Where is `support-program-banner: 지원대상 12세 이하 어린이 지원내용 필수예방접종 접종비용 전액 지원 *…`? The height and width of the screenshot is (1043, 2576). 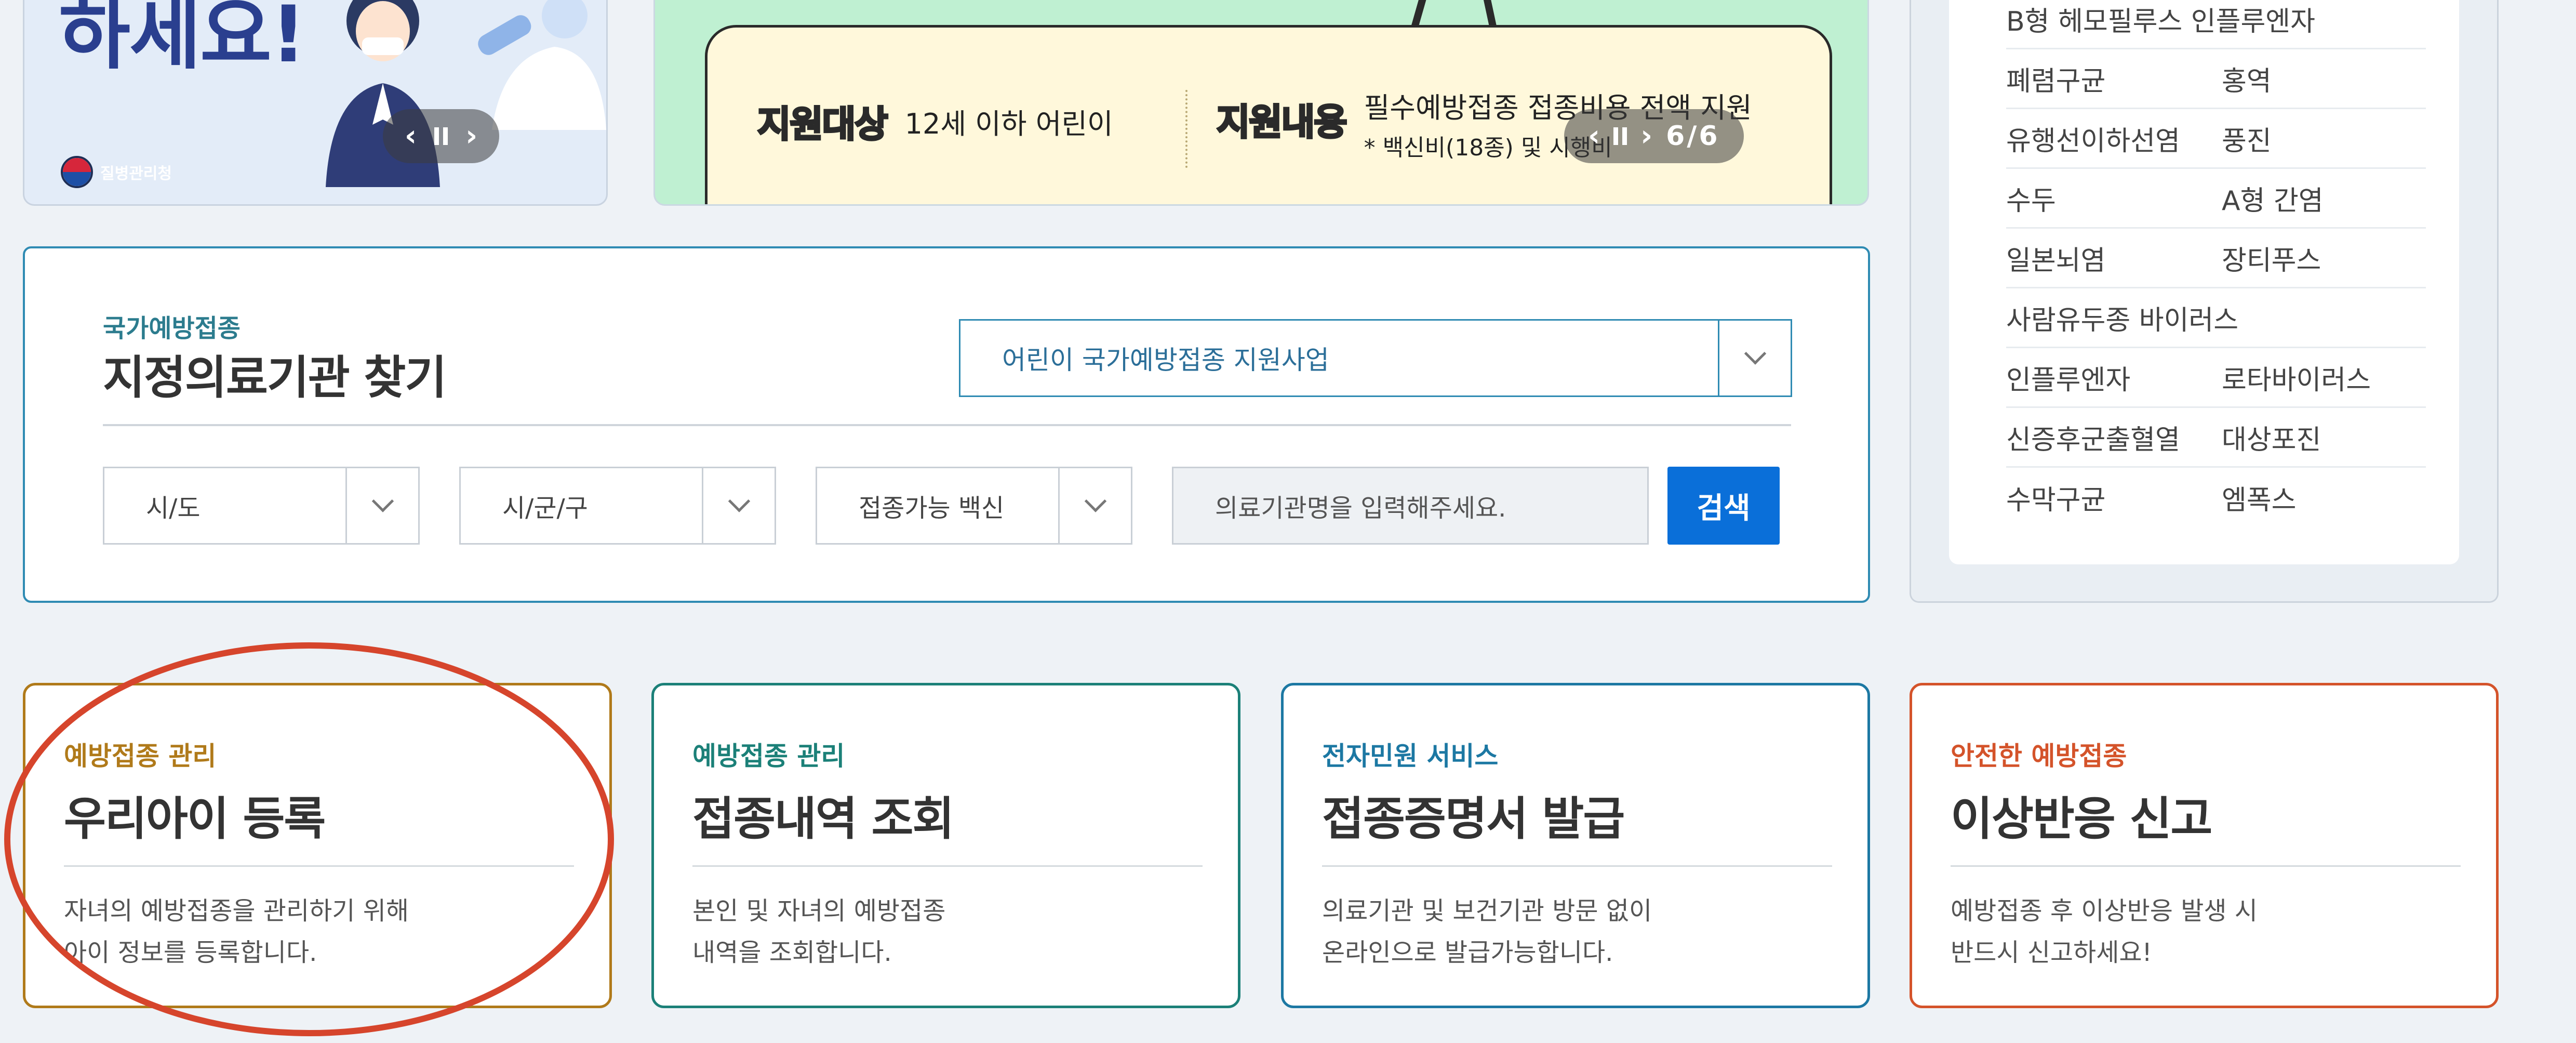 support-program-banner: 지원대상 12세 이하 어린이 지원내용 필수예방접종 접종비용 전액 지원 *… is located at coordinates (1261, 103).